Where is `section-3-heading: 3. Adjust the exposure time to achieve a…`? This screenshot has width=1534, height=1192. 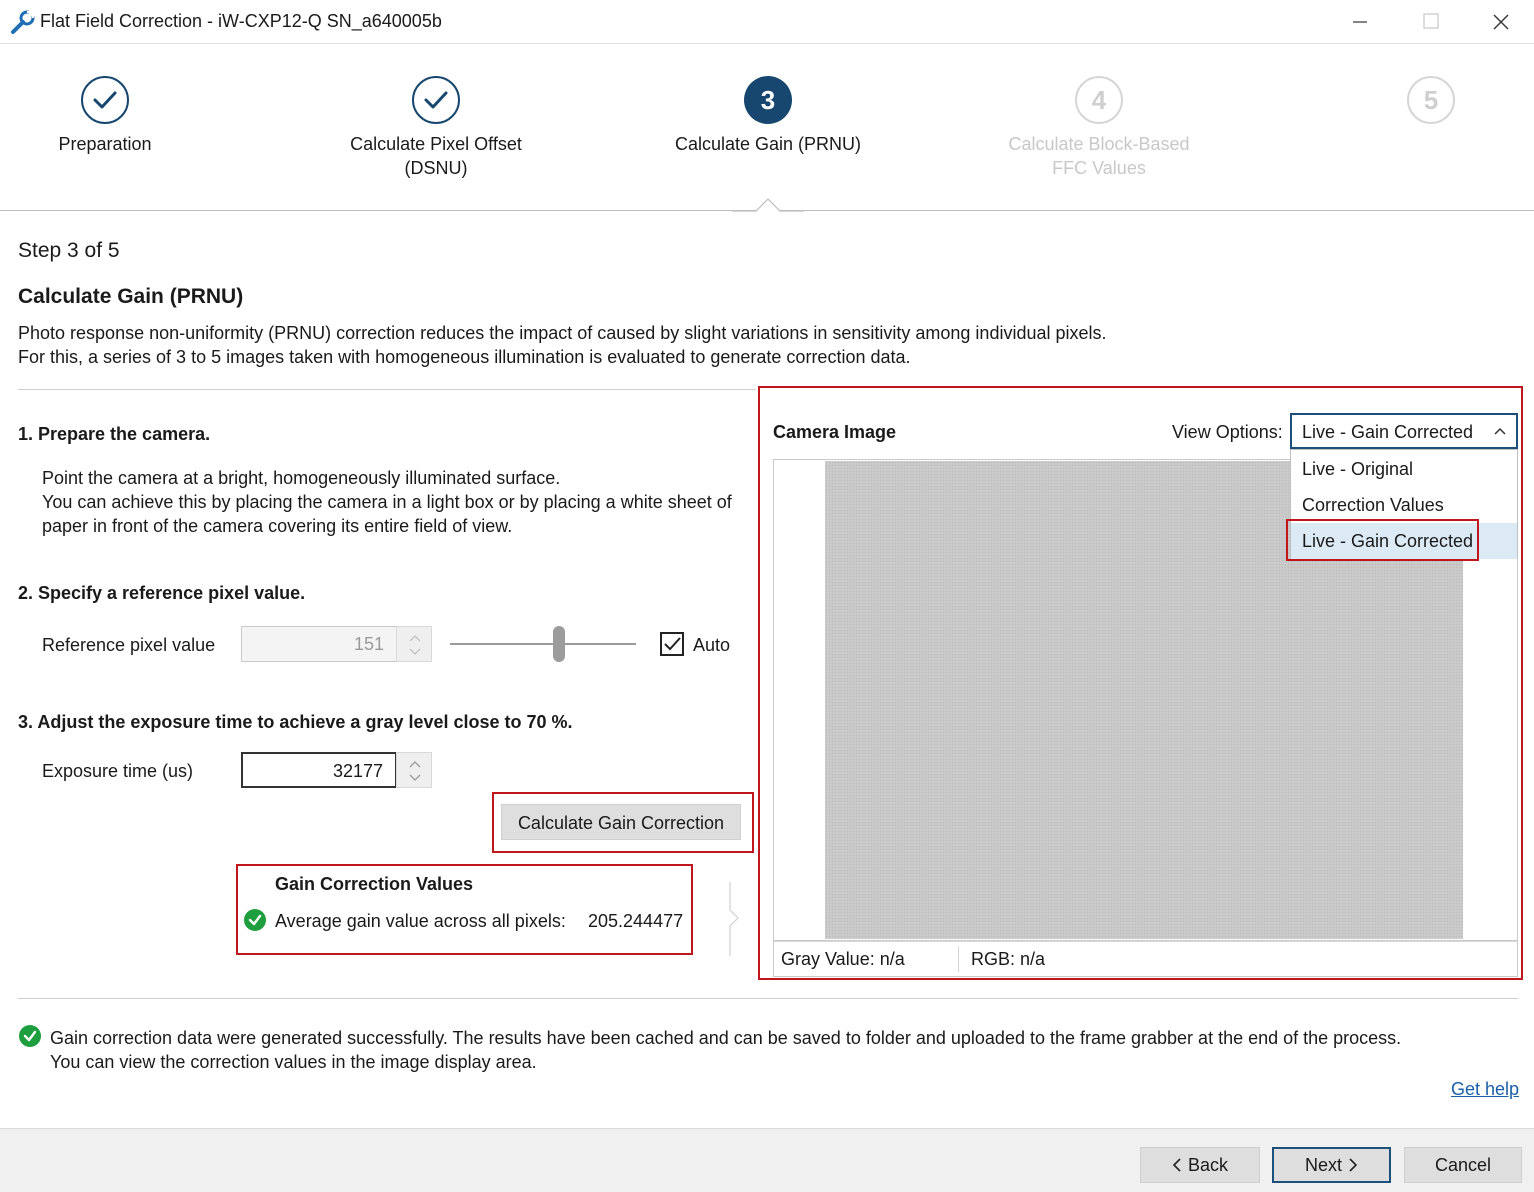
section-3-heading: 3. Adjust the exposure time to achieve a… is located at coordinates (295, 722).